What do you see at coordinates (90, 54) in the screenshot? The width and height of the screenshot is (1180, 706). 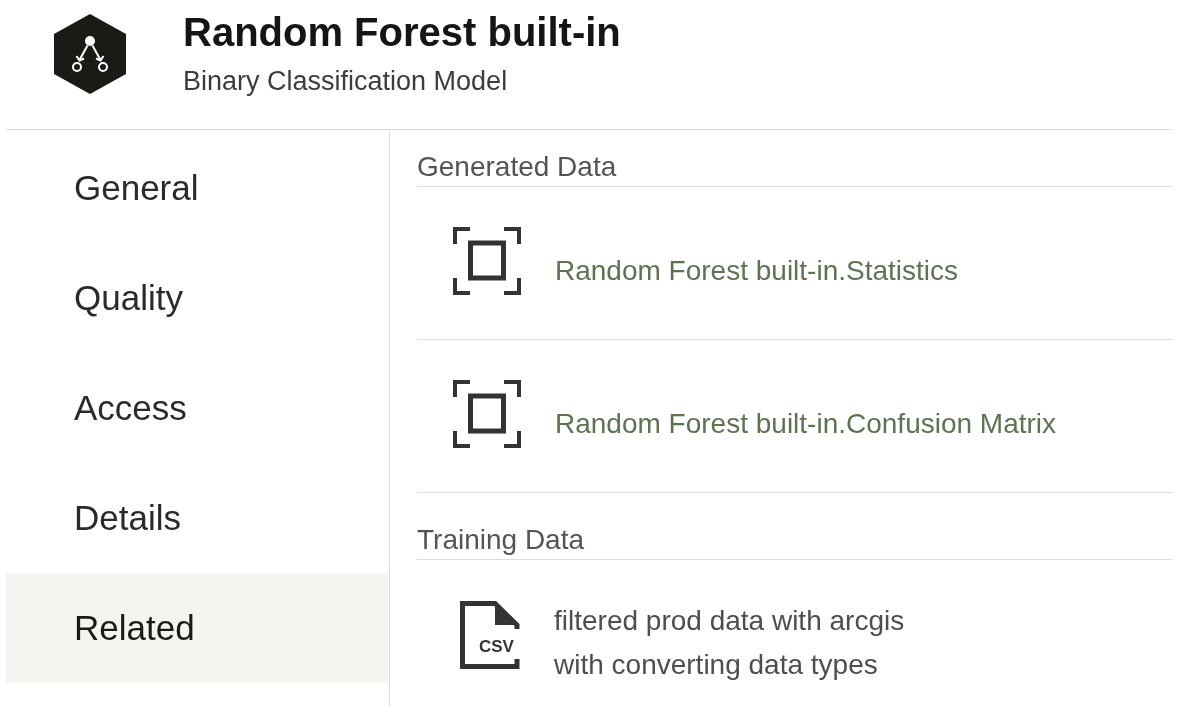 I see `hexagon-tree-icon` at bounding box center [90, 54].